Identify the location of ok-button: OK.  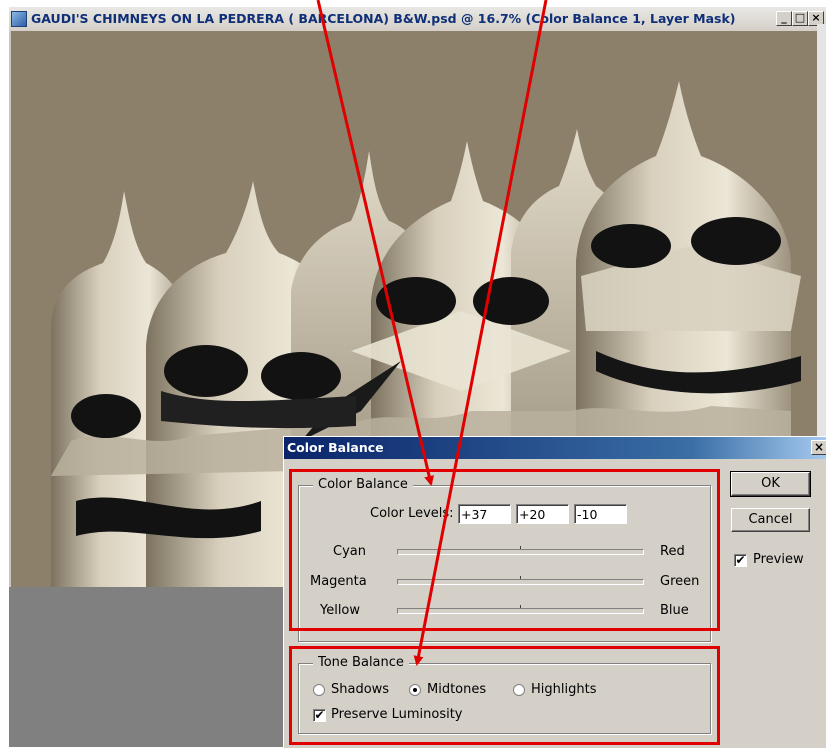
(770, 484).